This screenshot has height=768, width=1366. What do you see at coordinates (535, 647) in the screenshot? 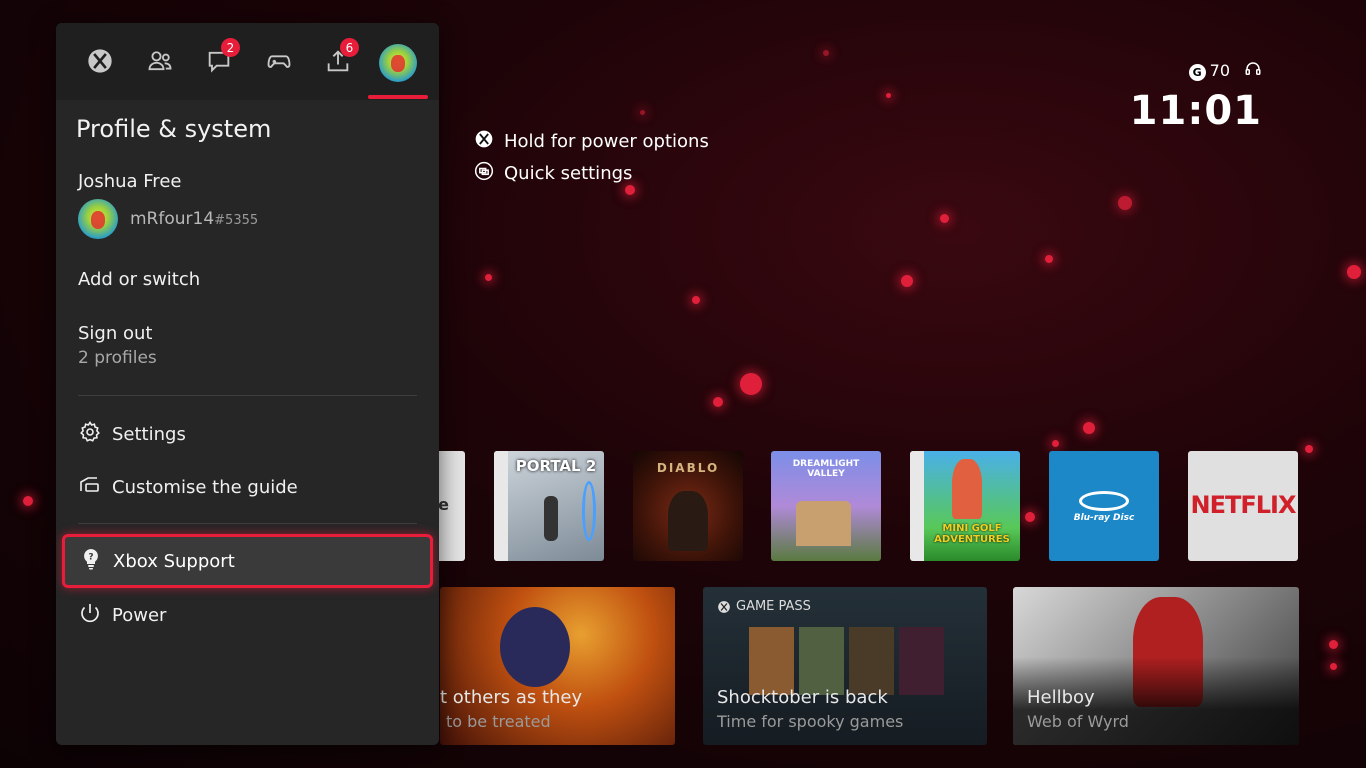
I see `character-art` at bounding box center [535, 647].